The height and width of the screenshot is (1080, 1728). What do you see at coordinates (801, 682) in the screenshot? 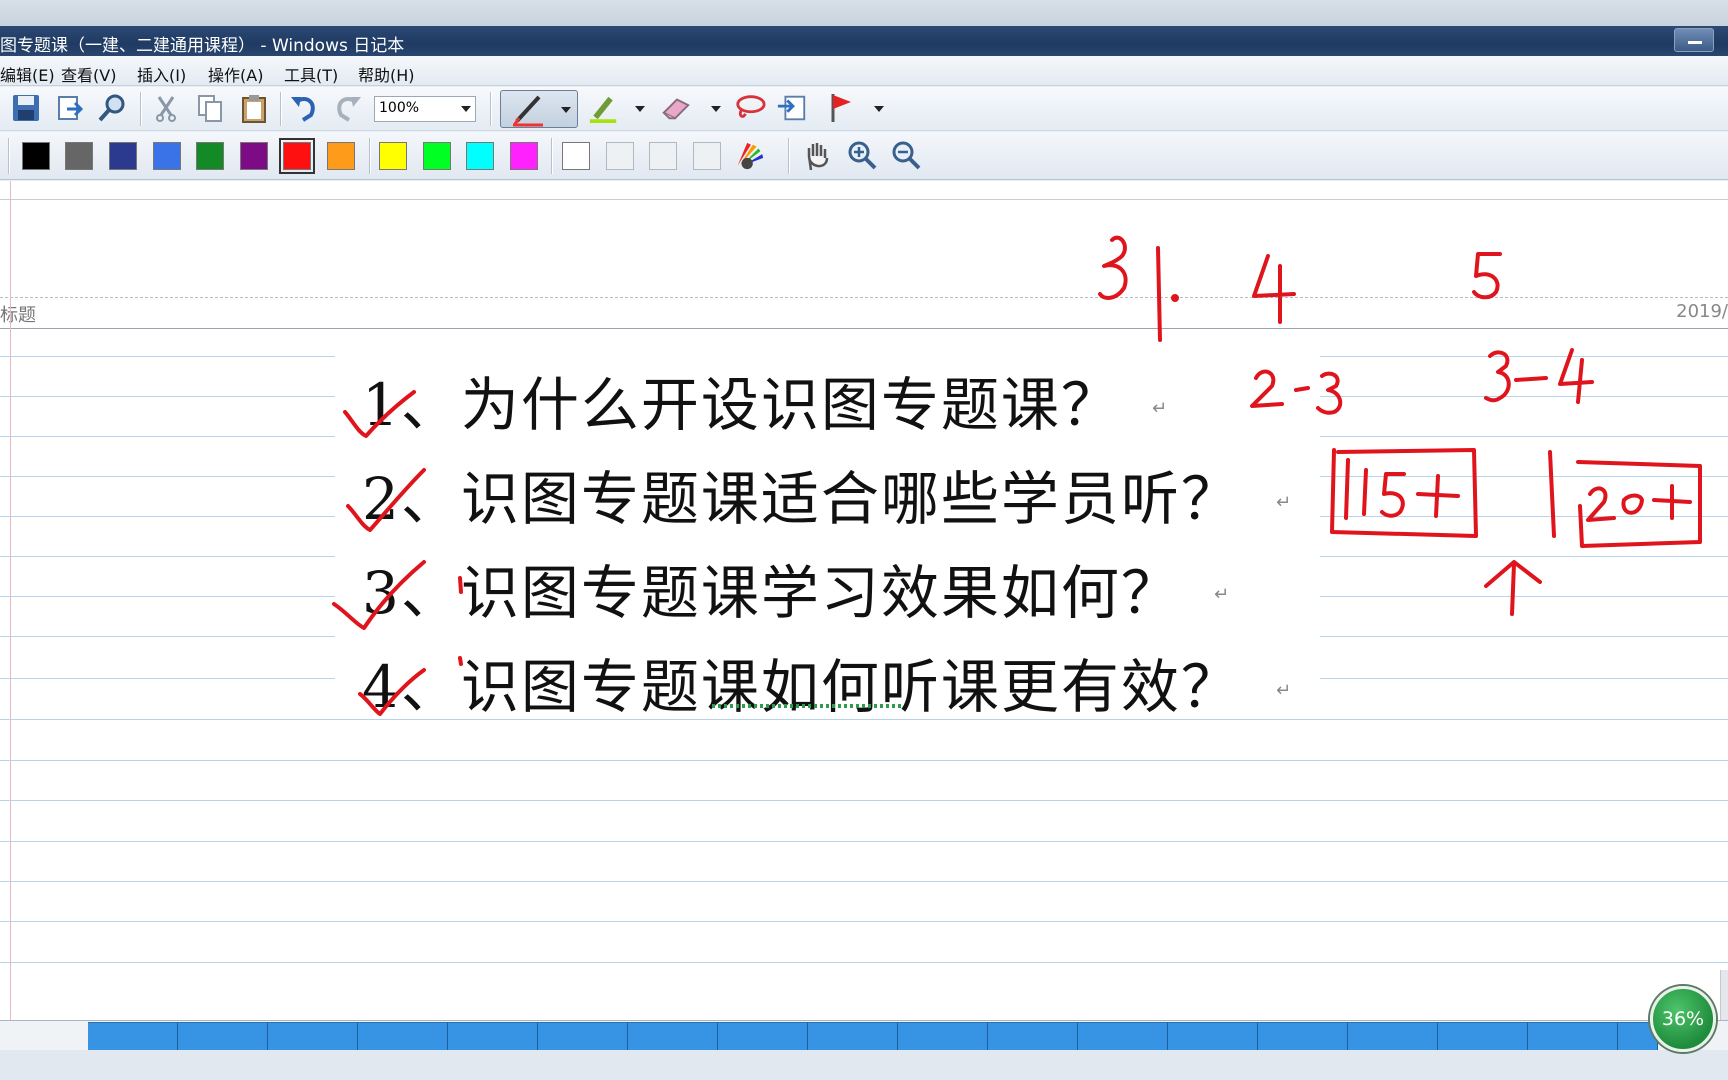
I see `question-line-4: 4、识图专题课如何听课更有效？` at bounding box center [801, 682].